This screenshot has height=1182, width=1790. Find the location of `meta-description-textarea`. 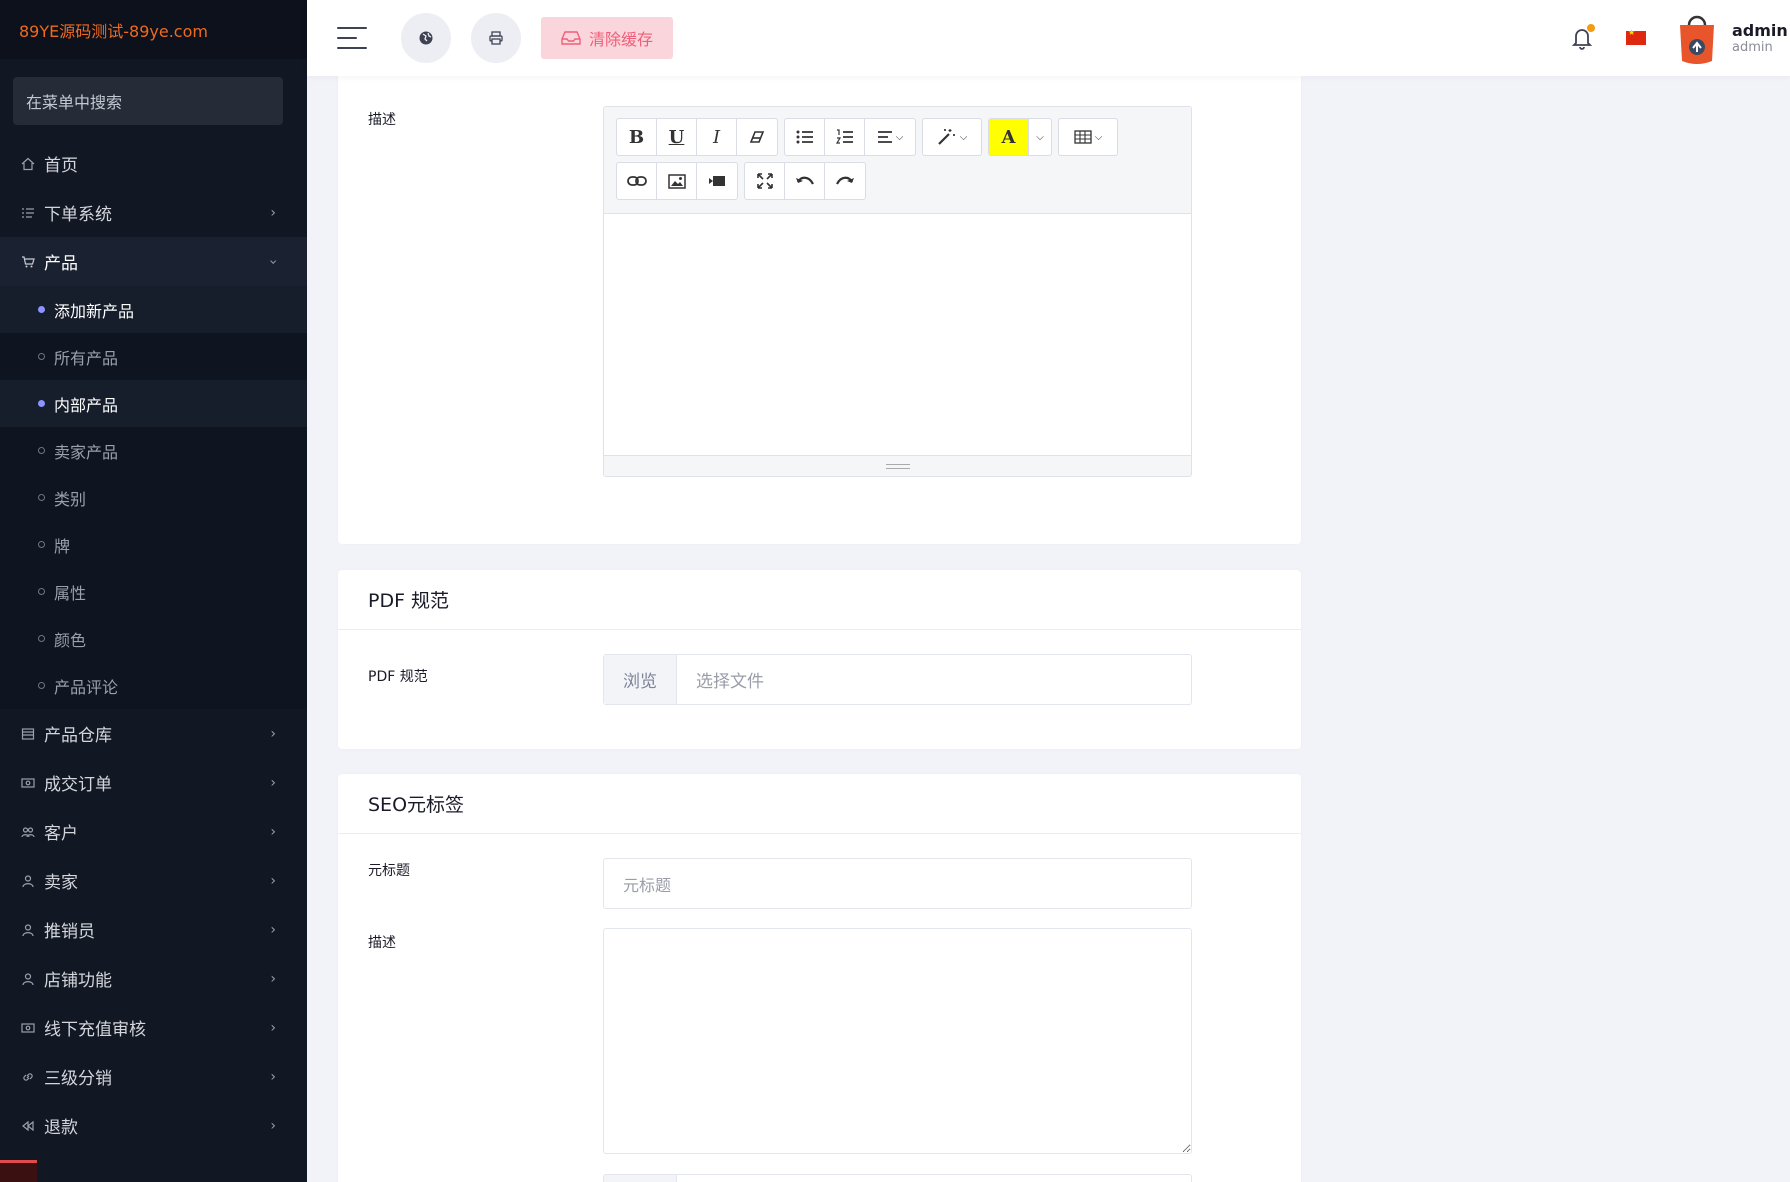

meta-description-textarea is located at coordinates (897, 1041).